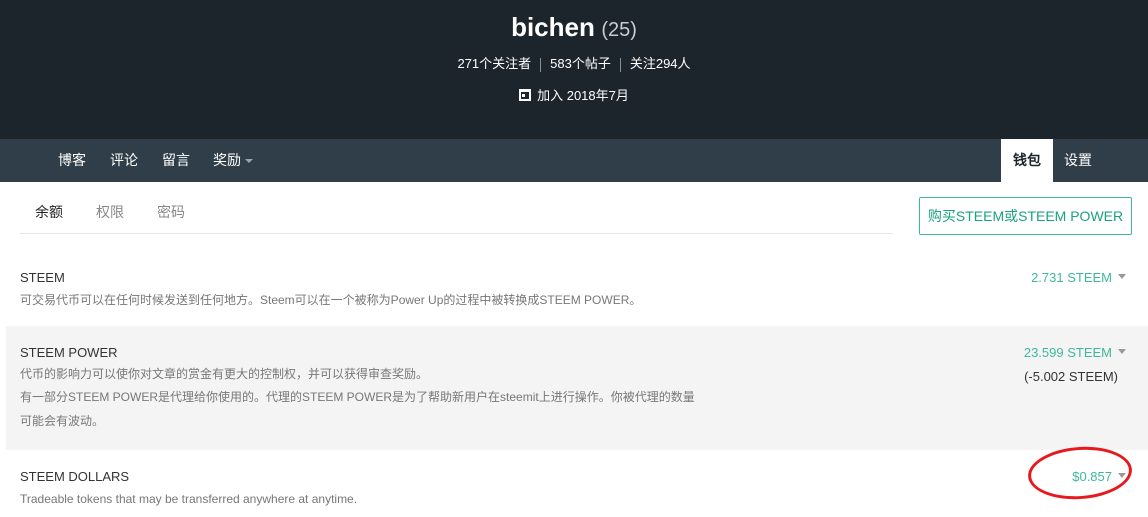 The height and width of the screenshot is (517, 1148). Describe the element at coordinates (1078, 160) in the screenshot. I see `tab-settings: 设置` at that location.